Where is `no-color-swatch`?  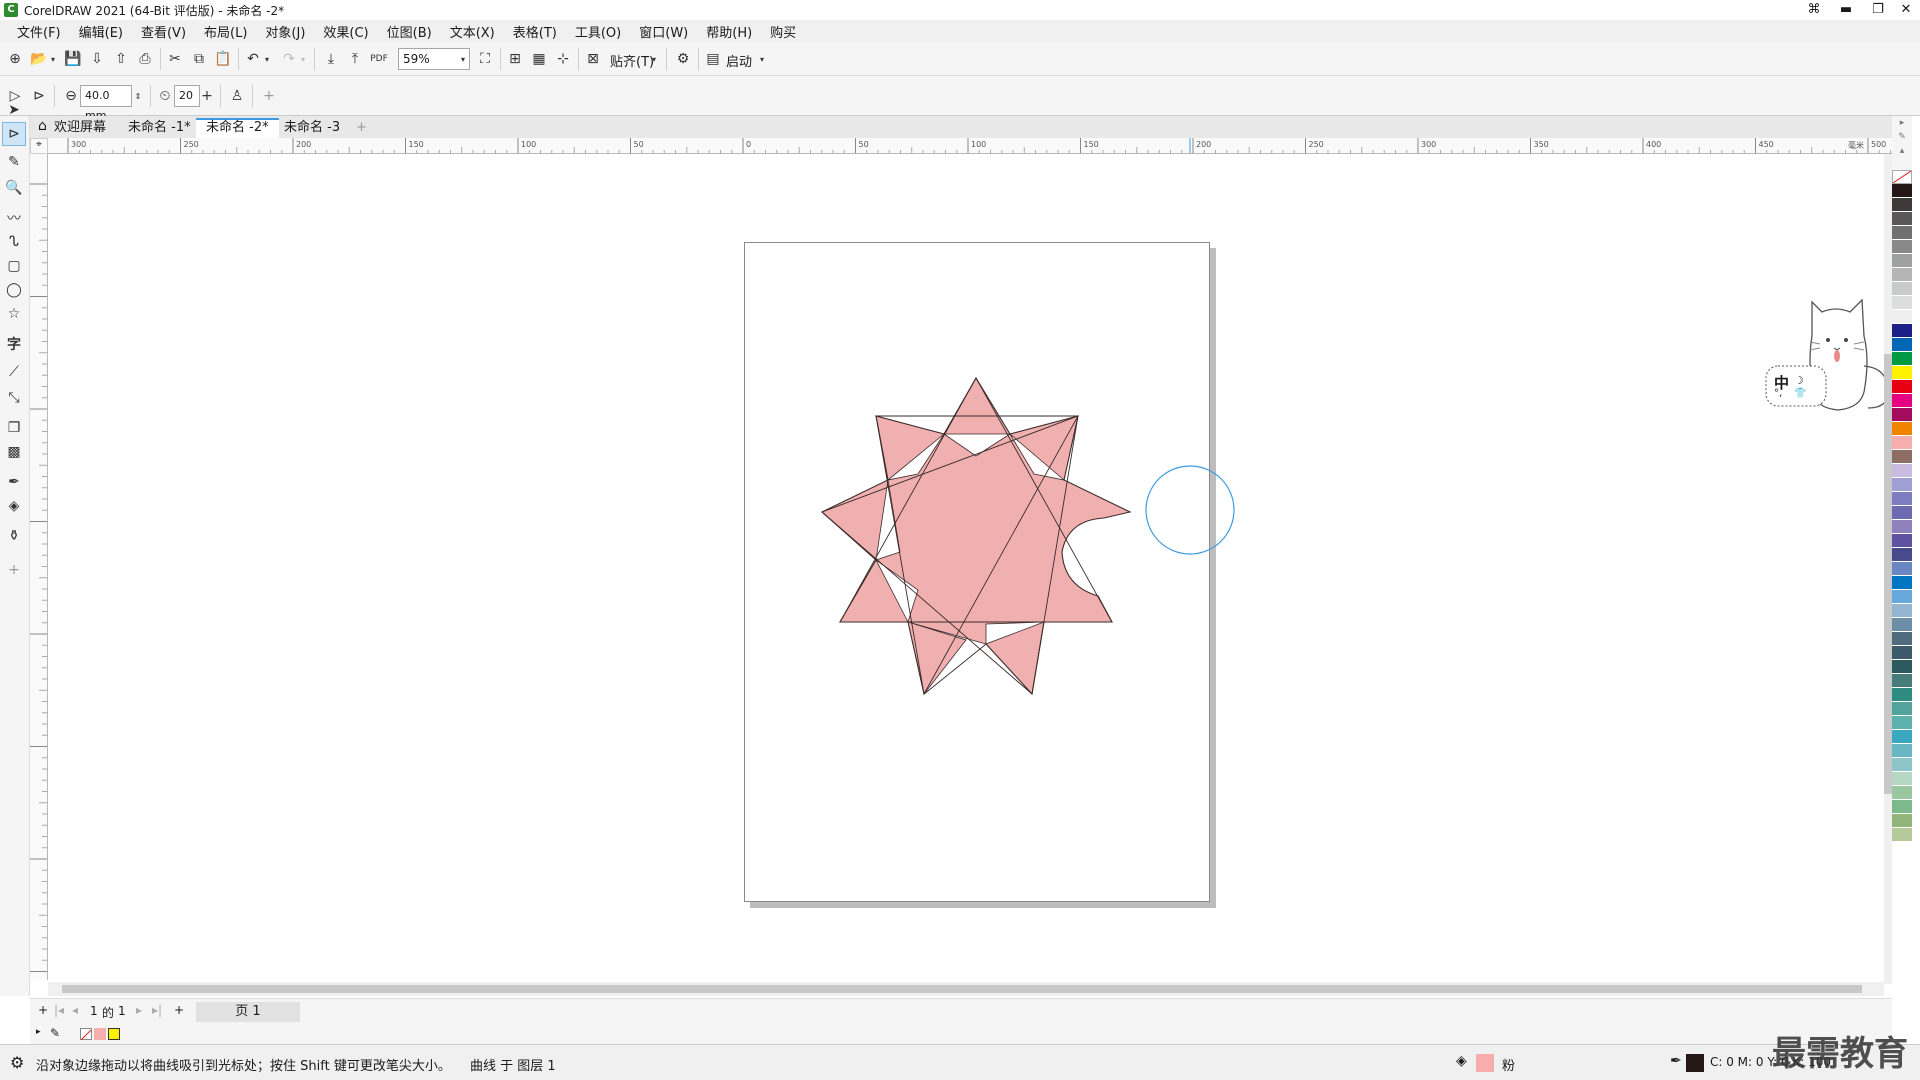 no-color-swatch is located at coordinates (1902, 177).